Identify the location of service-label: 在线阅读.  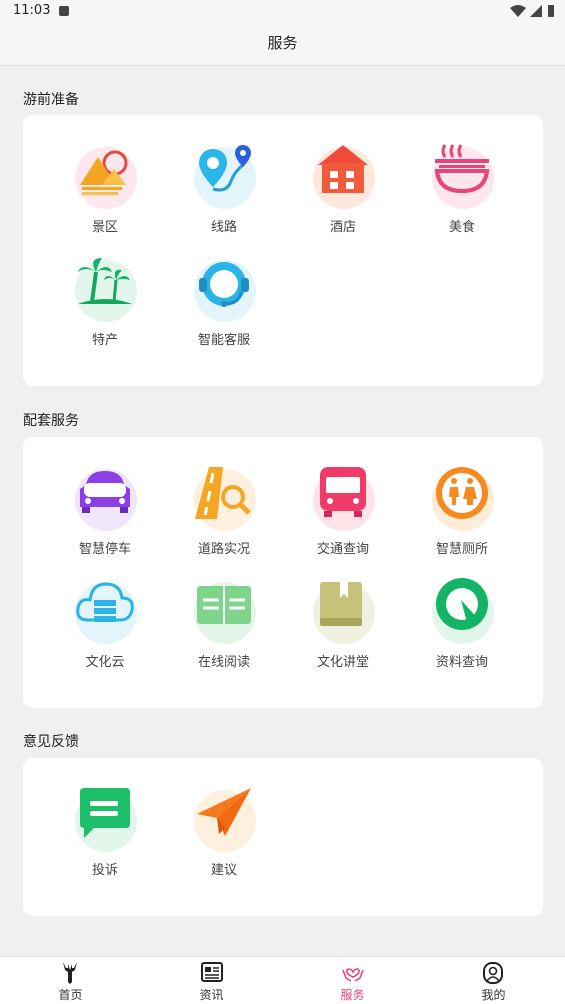
(223, 662).